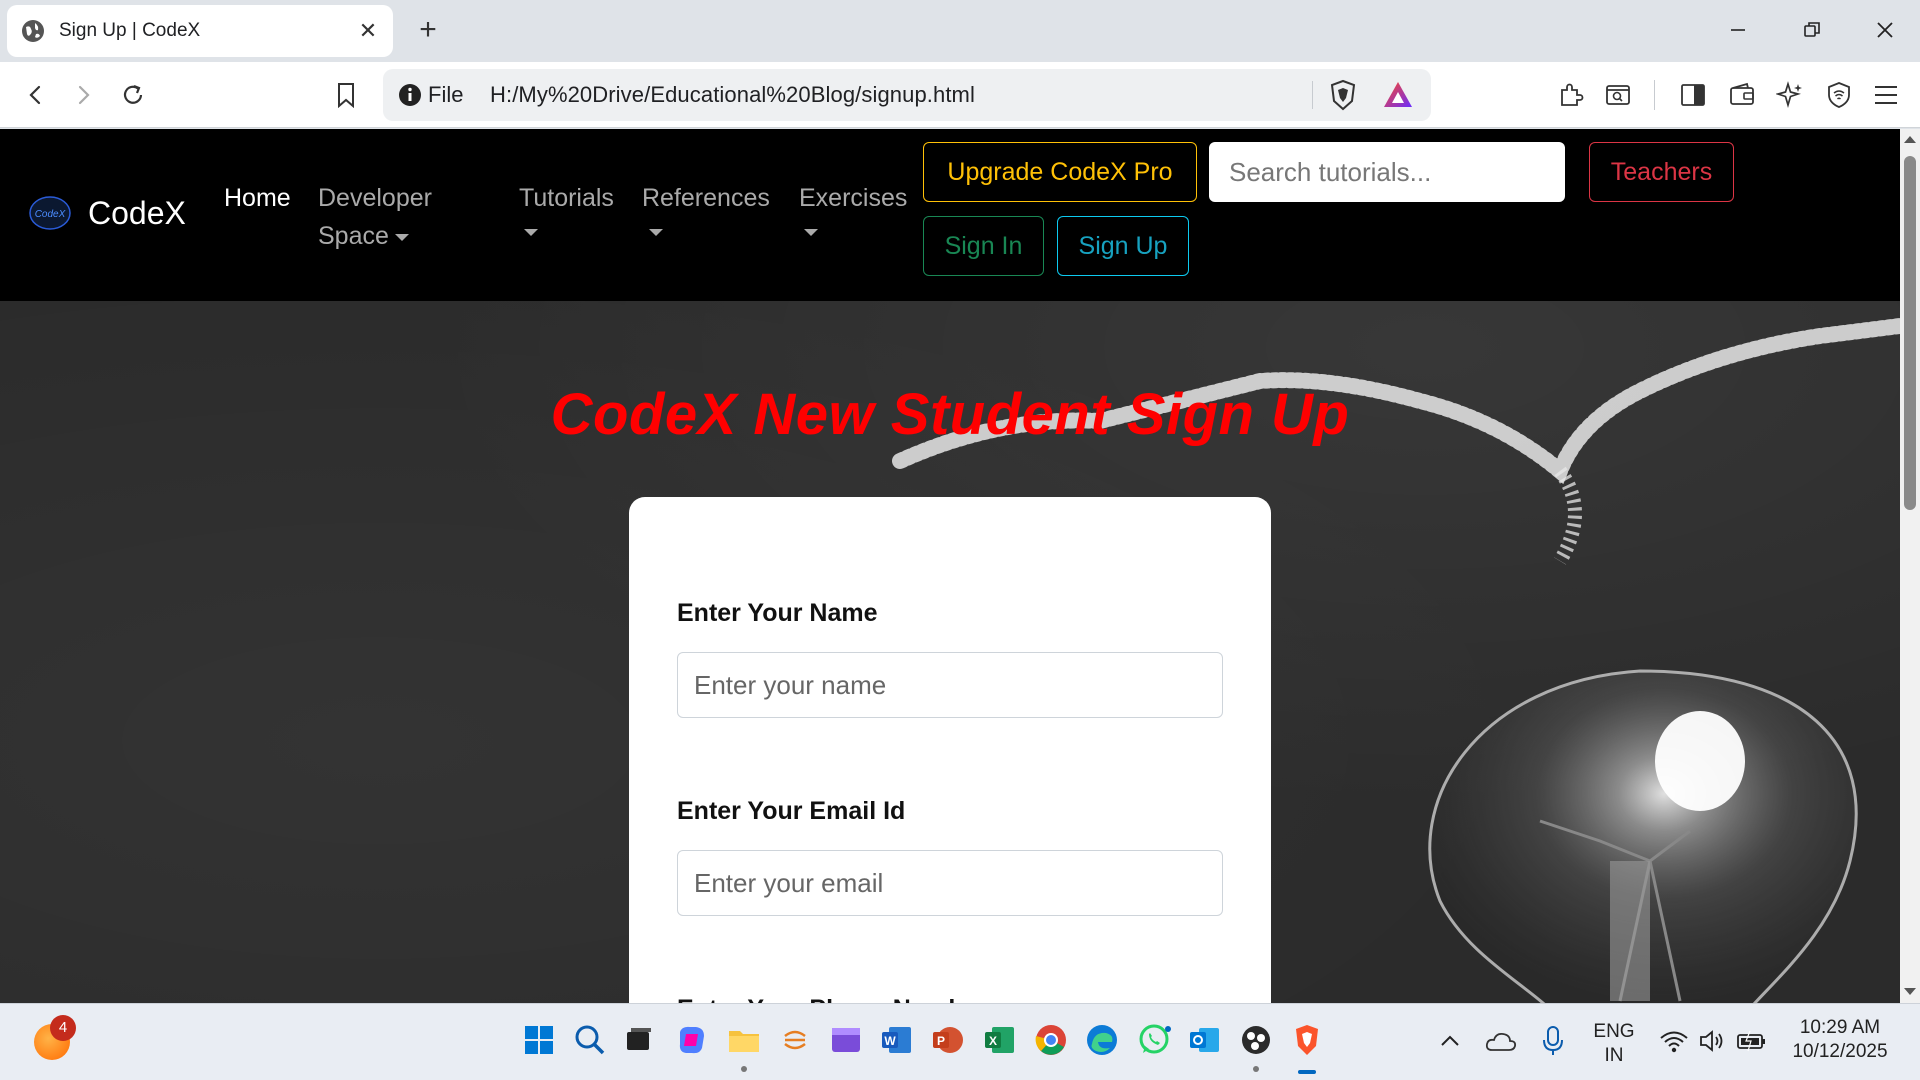  Describe the element at coordinates (1553, 1041) in the screenshot. I see `microphone-icon` at that location.